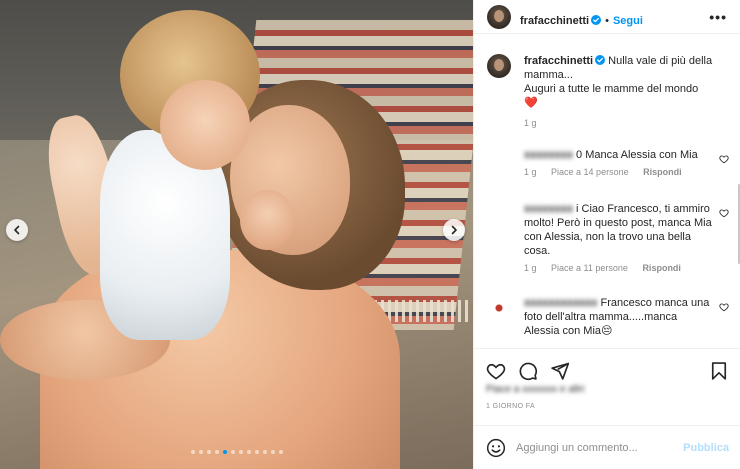 The width and height of the screenshot is (740, 469). What do you see at coordinates (589, 268) in the screenshot?
I see `comment-likes: Piace a 11 persone` at bounding box center [589, 268].